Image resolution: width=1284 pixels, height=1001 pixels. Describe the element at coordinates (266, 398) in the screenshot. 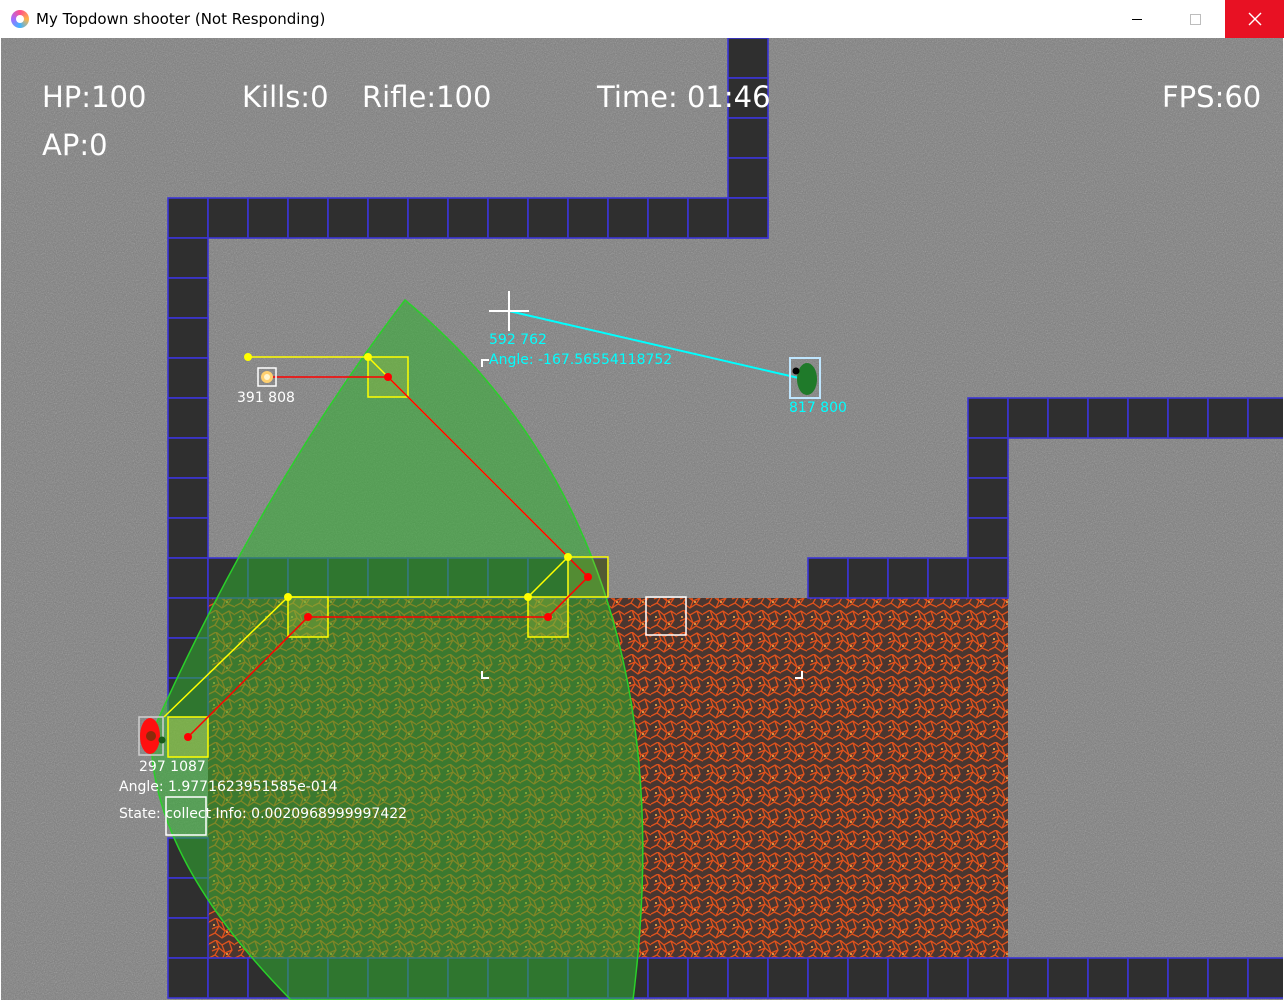

I see `pickup-coords-label: 391 808` at that location.